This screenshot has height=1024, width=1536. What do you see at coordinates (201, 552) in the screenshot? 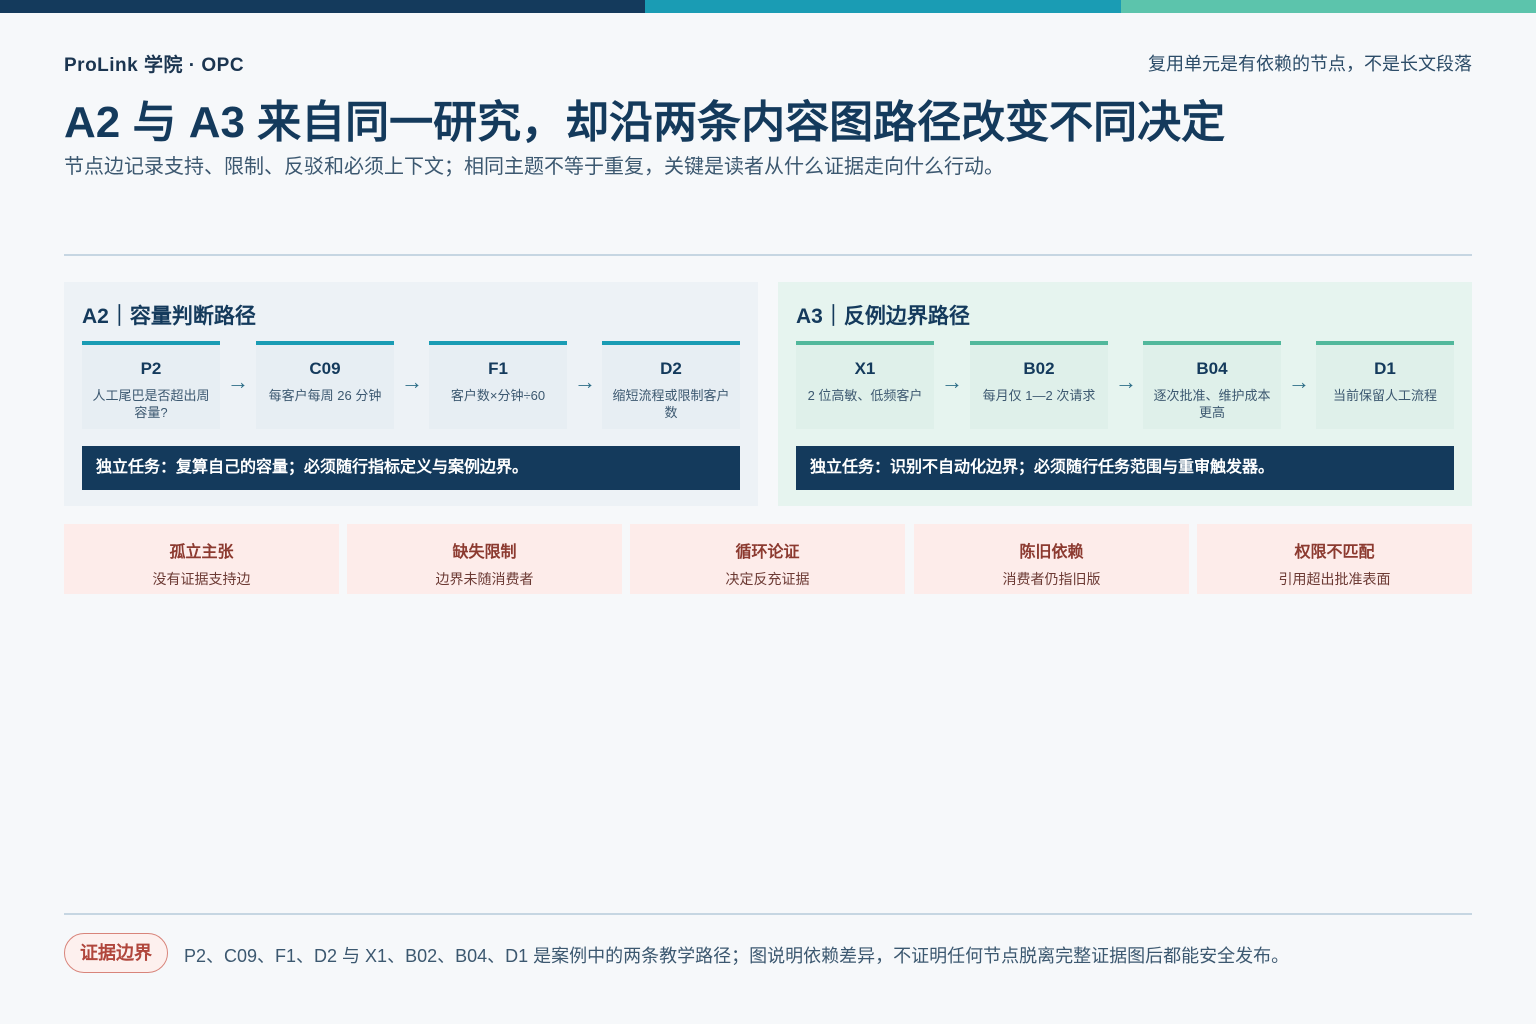
I see `failure-title: 孤立主张` at bounding box center [201, 552].